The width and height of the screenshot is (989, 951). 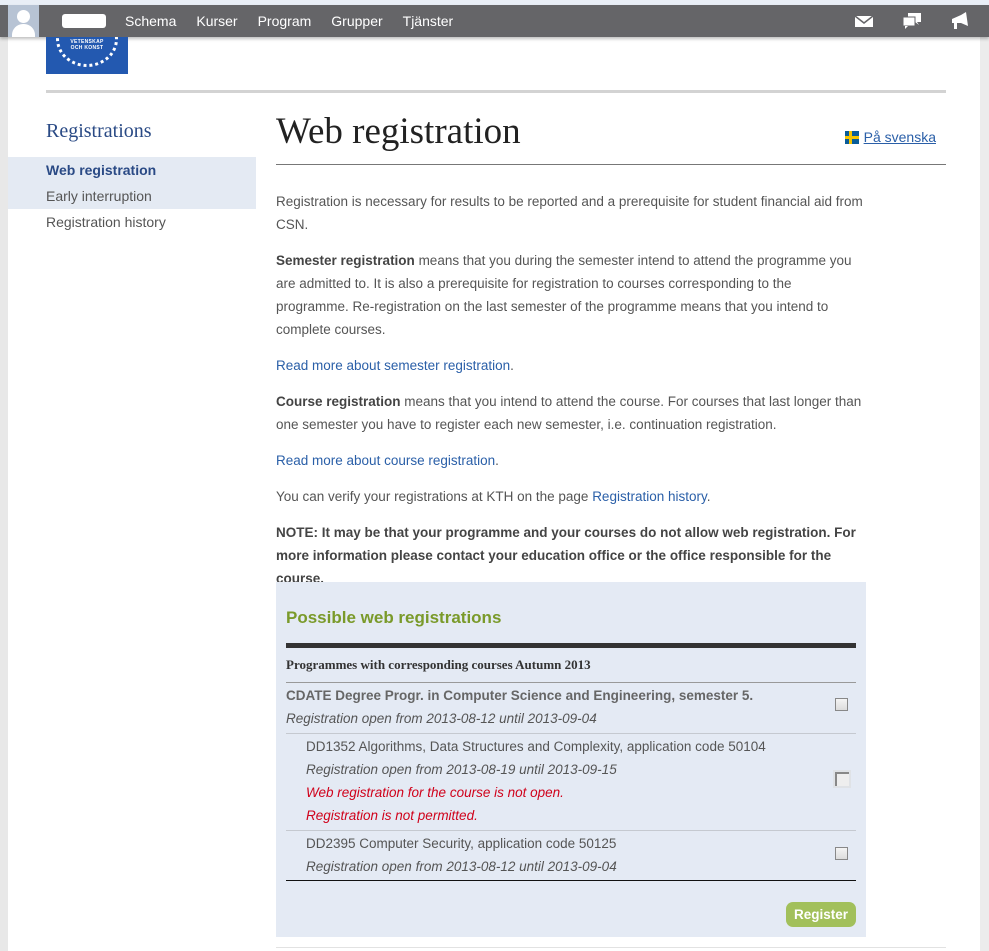 I want to click on paragraph-semester-link: Read more about semester registration., so click(x=395, y=365).